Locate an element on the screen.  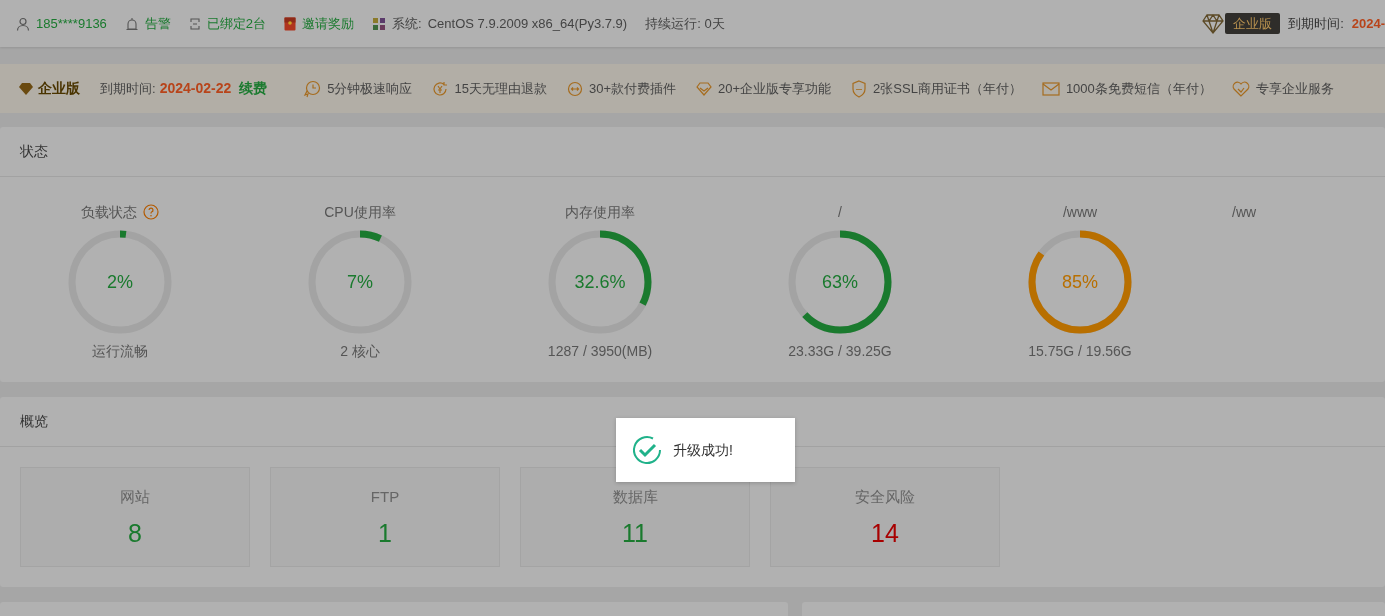
user-icon is located at coordinates (23, 23).